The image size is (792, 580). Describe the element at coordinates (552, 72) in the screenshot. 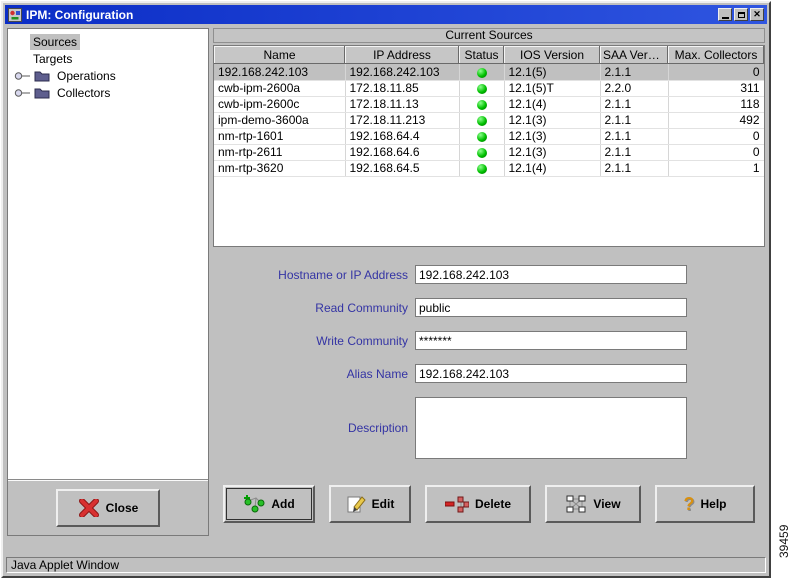

I see `cell-ios-version: 12.1(5)` at that location.